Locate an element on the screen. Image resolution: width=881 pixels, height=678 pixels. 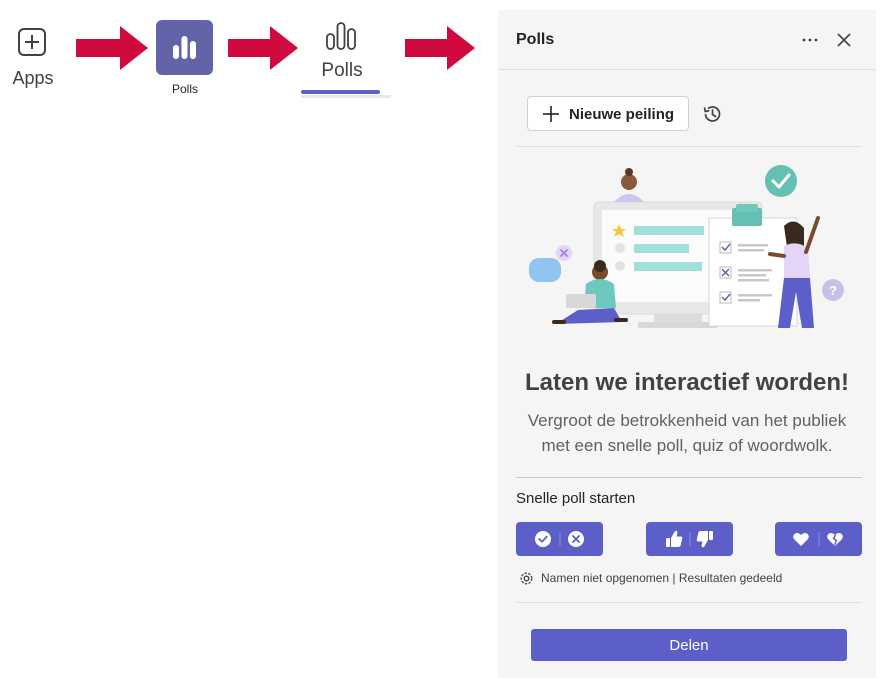
panel-heading: Laten we interactief worden! is located at coordinates (687, 382).